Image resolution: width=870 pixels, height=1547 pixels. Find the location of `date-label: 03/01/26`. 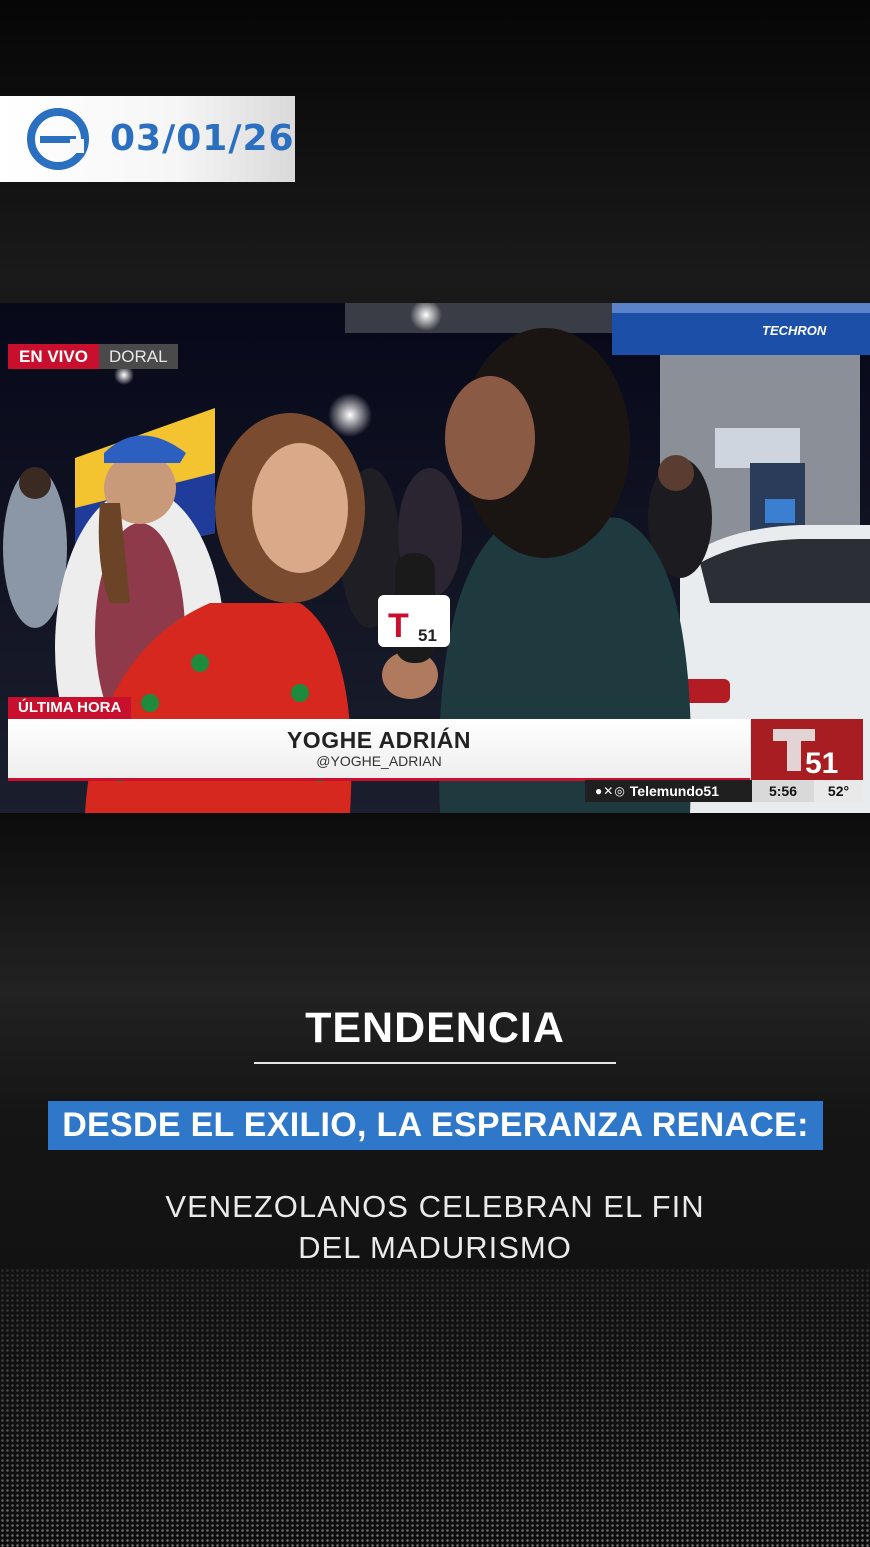

date-label: 03/01/26 is located at coordinates (202, 138).